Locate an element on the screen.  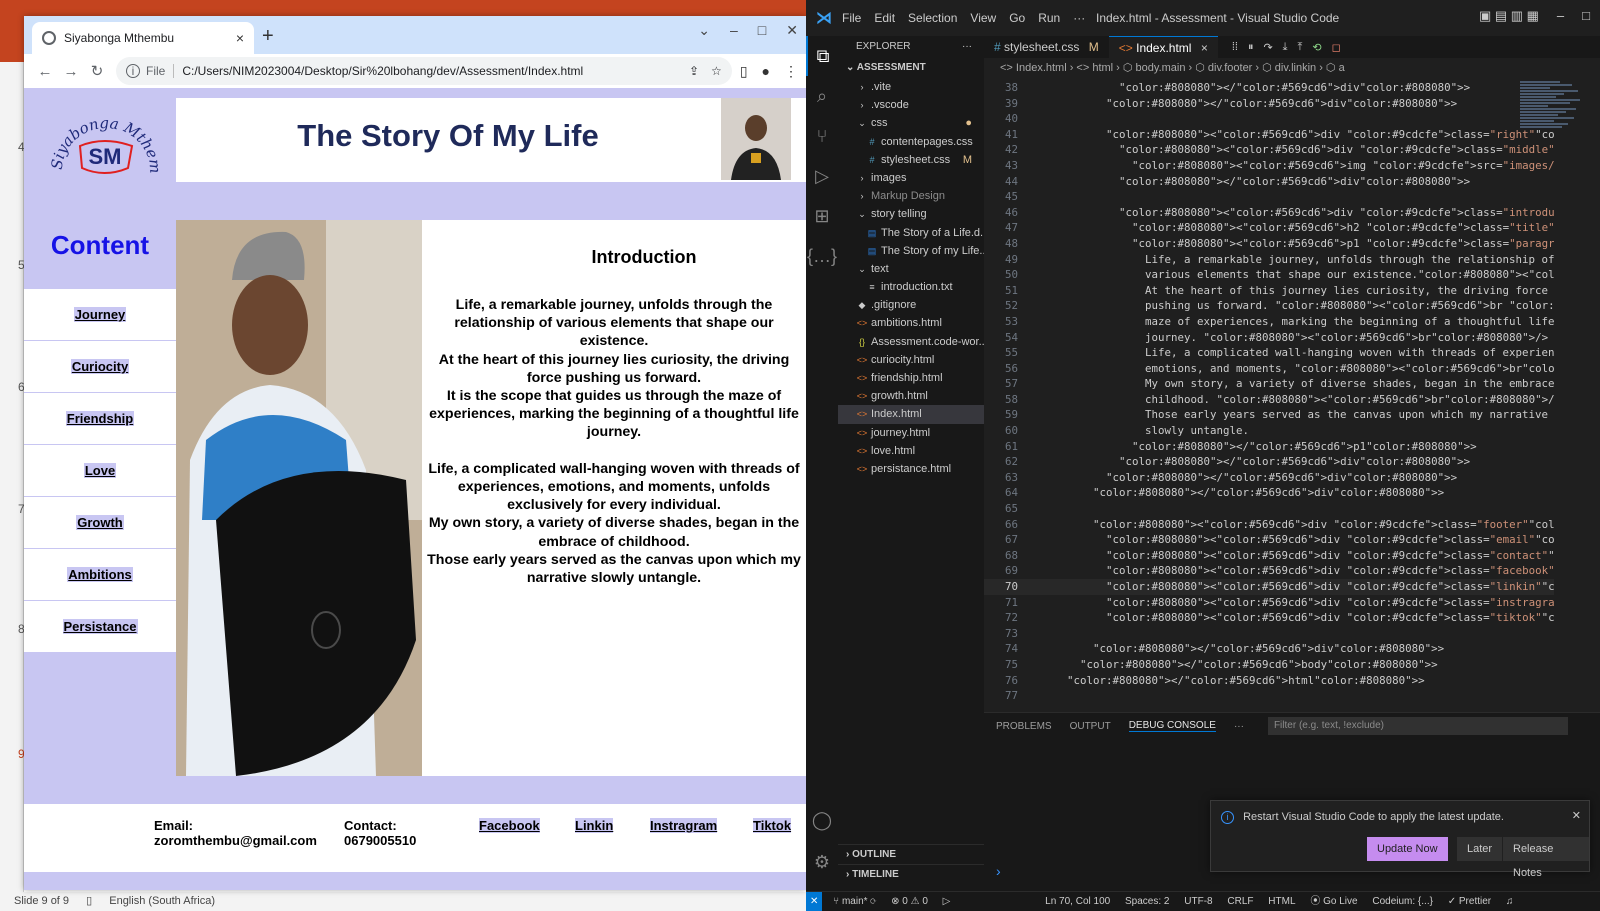
file-tree-item: ⌄ css ● is located at coordinates (911, 123).